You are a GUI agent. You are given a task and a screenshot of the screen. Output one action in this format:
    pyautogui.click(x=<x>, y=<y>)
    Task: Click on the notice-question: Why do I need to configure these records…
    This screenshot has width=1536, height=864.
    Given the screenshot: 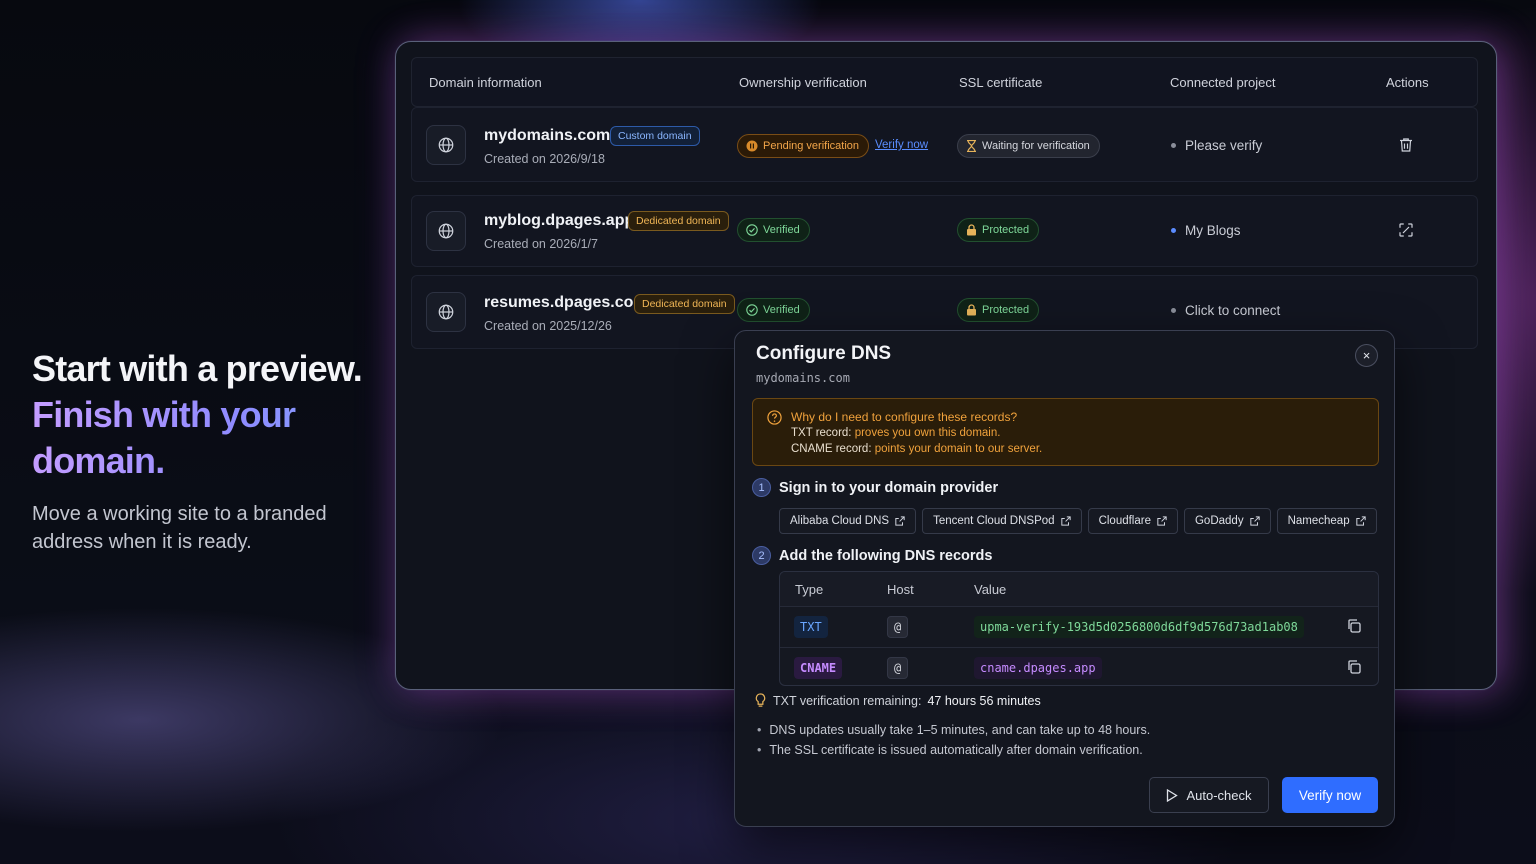 What is the action you would take?
    pyautogui.click(x=904, y=417)
    